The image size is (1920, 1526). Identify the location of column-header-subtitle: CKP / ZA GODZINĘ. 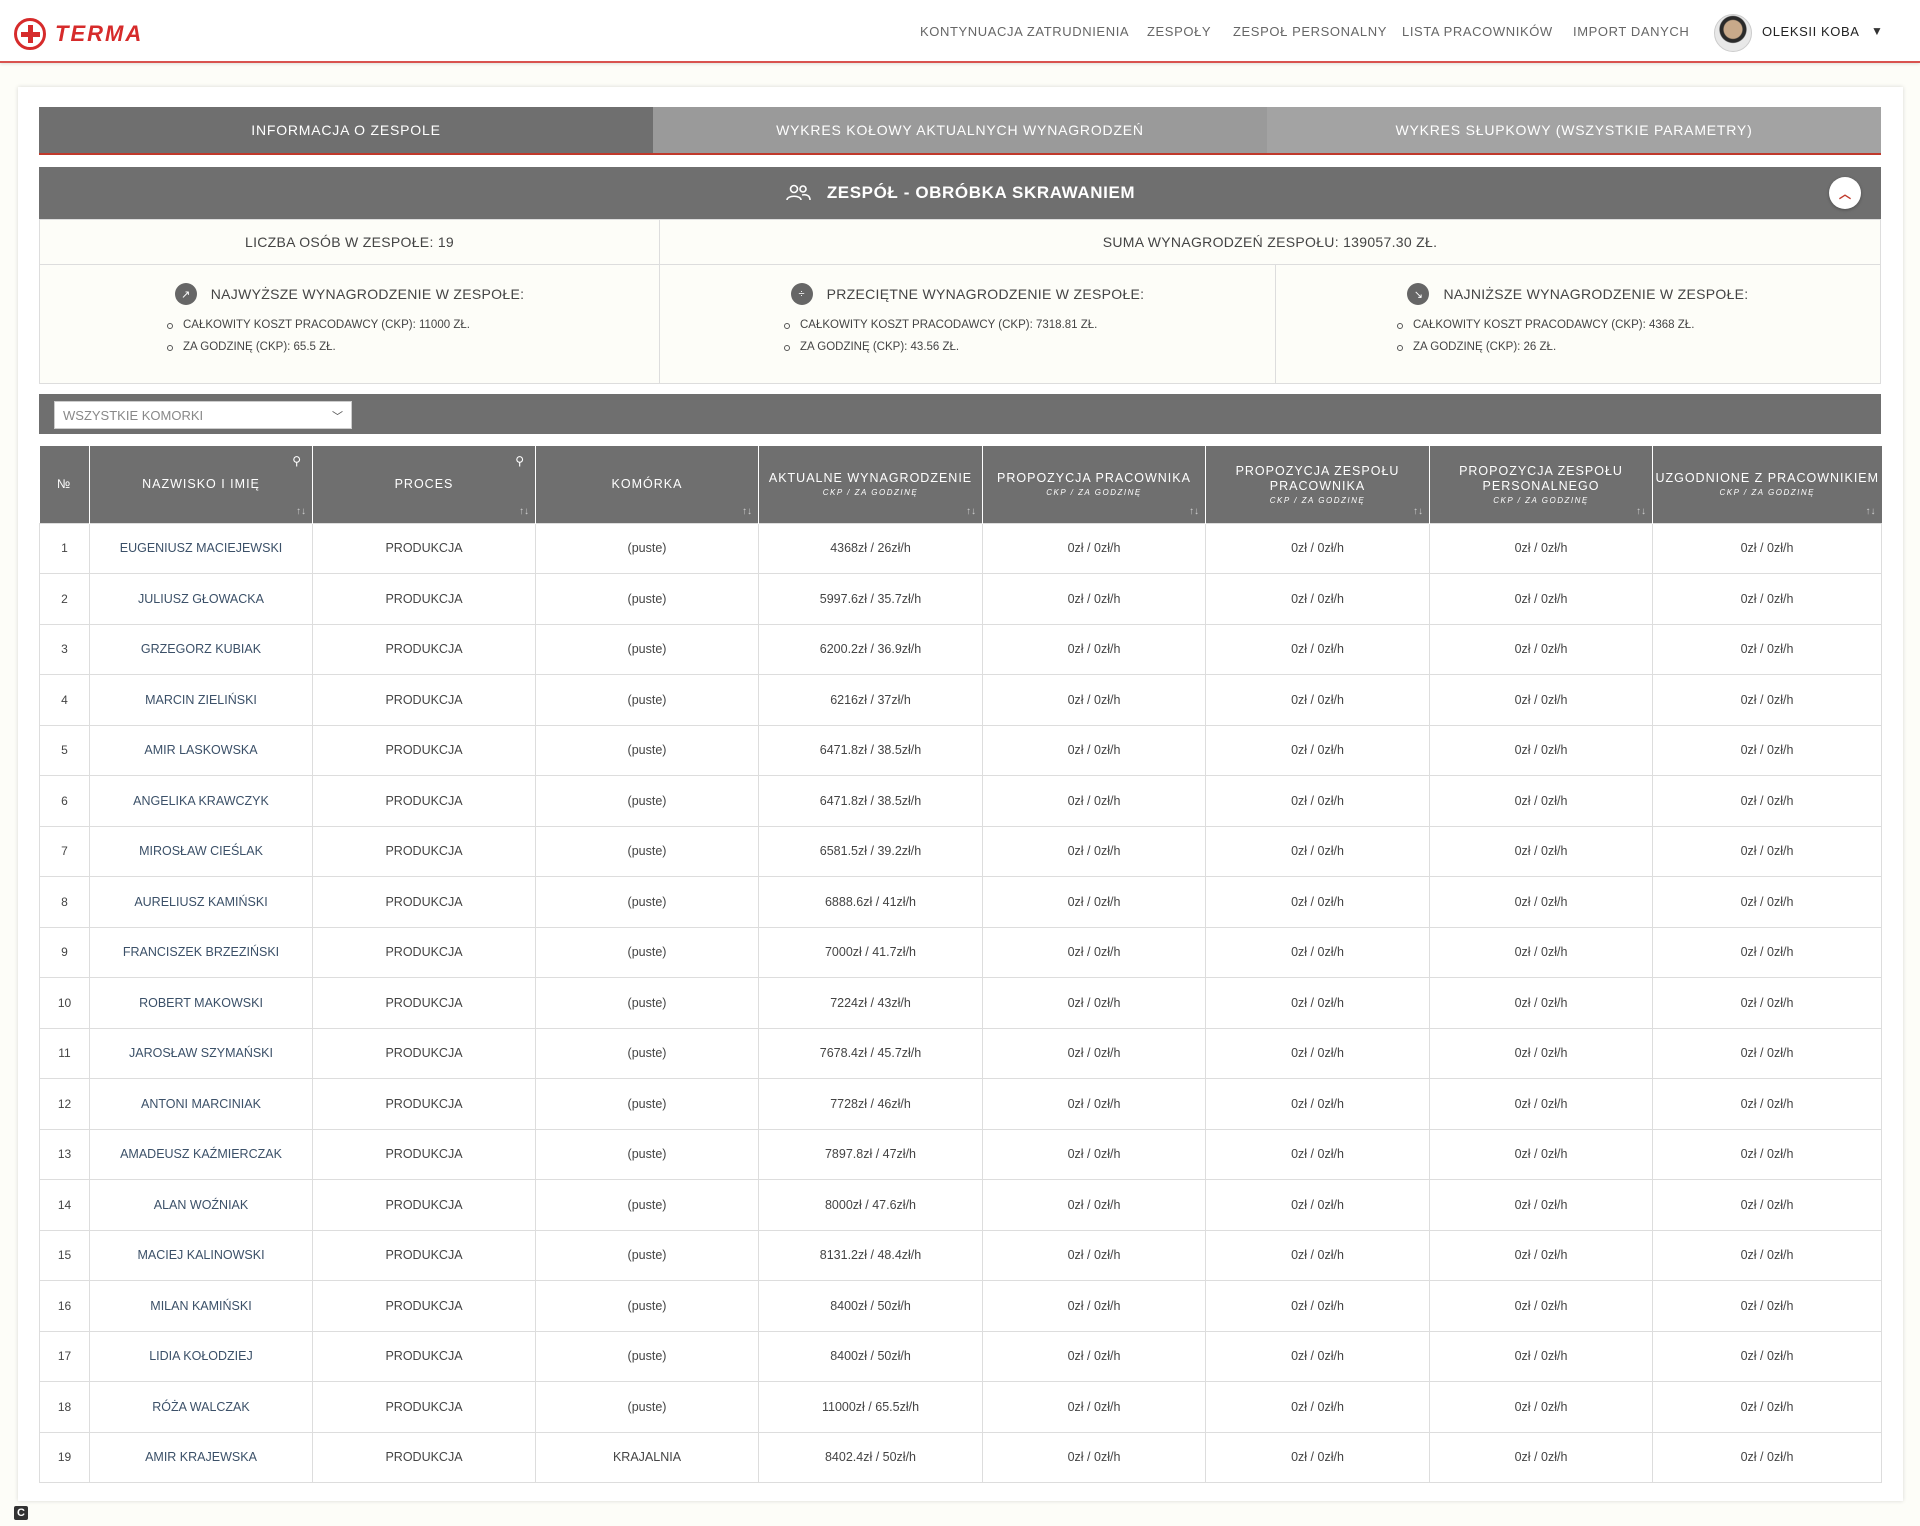
(1317, 500).